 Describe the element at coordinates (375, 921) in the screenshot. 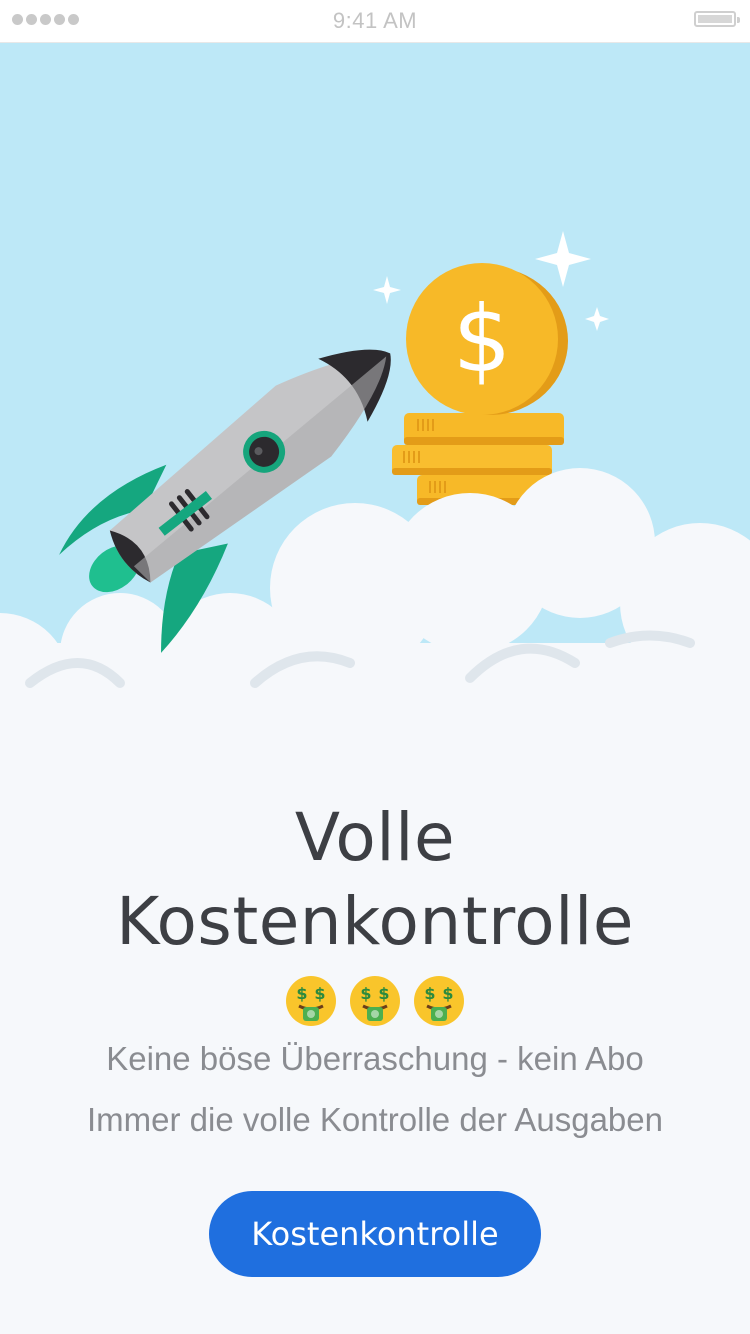

I see `page-title-line2: Kostenkontrolle` at that location.